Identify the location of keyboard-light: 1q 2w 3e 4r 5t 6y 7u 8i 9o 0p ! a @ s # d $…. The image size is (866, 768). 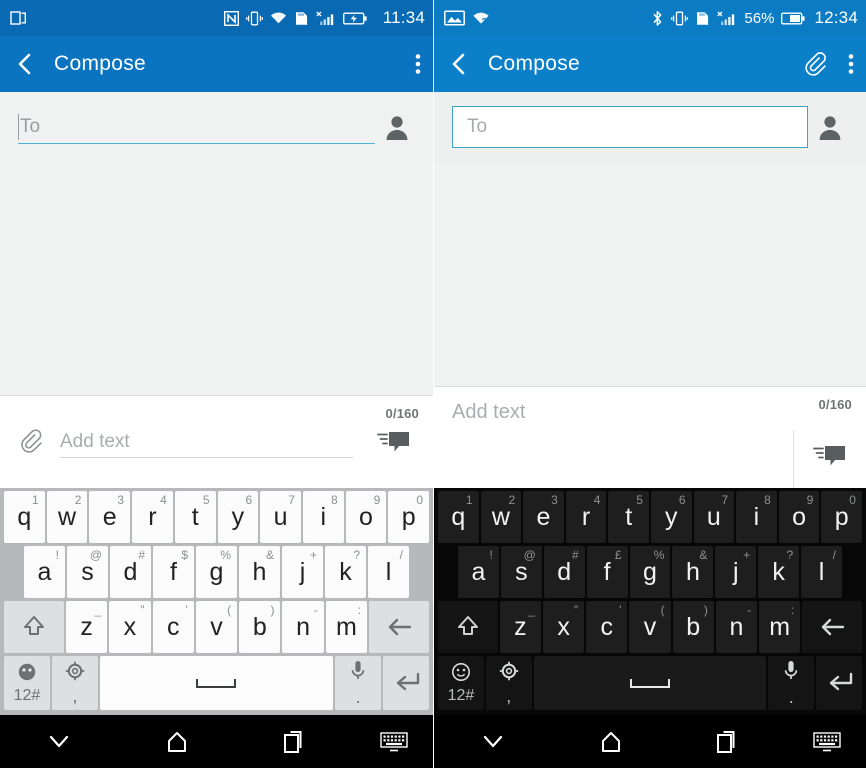
(216, 601).